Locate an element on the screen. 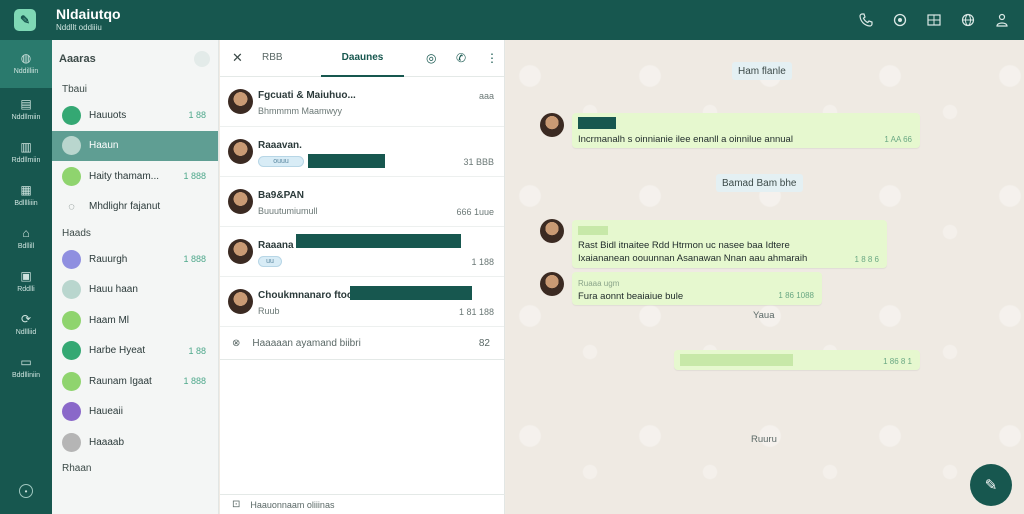 Image resolution: width=1024 pixels, height=514 pixels. sidebar-item-label: Hauu haan is located at coordinates (113, 290).